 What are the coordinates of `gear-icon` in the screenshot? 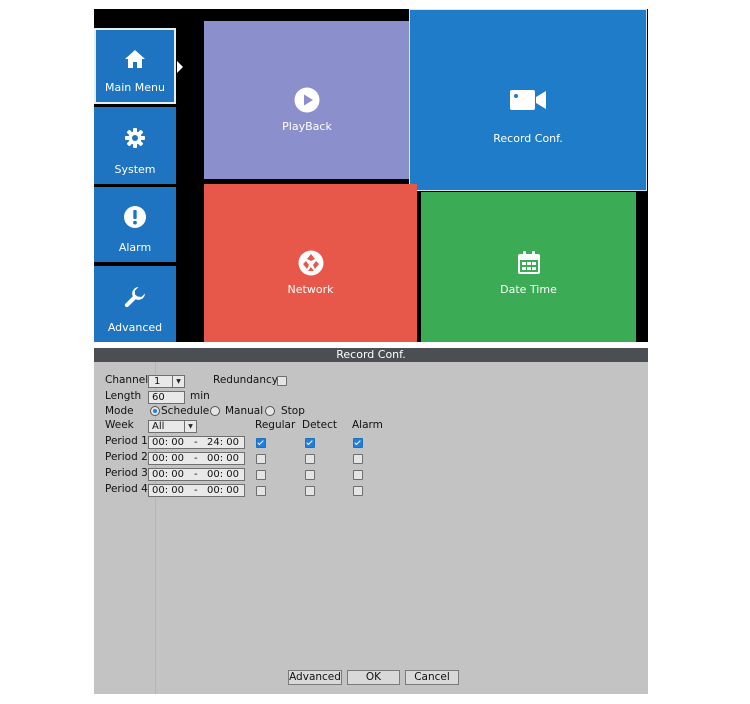 It's located at (135, 138).